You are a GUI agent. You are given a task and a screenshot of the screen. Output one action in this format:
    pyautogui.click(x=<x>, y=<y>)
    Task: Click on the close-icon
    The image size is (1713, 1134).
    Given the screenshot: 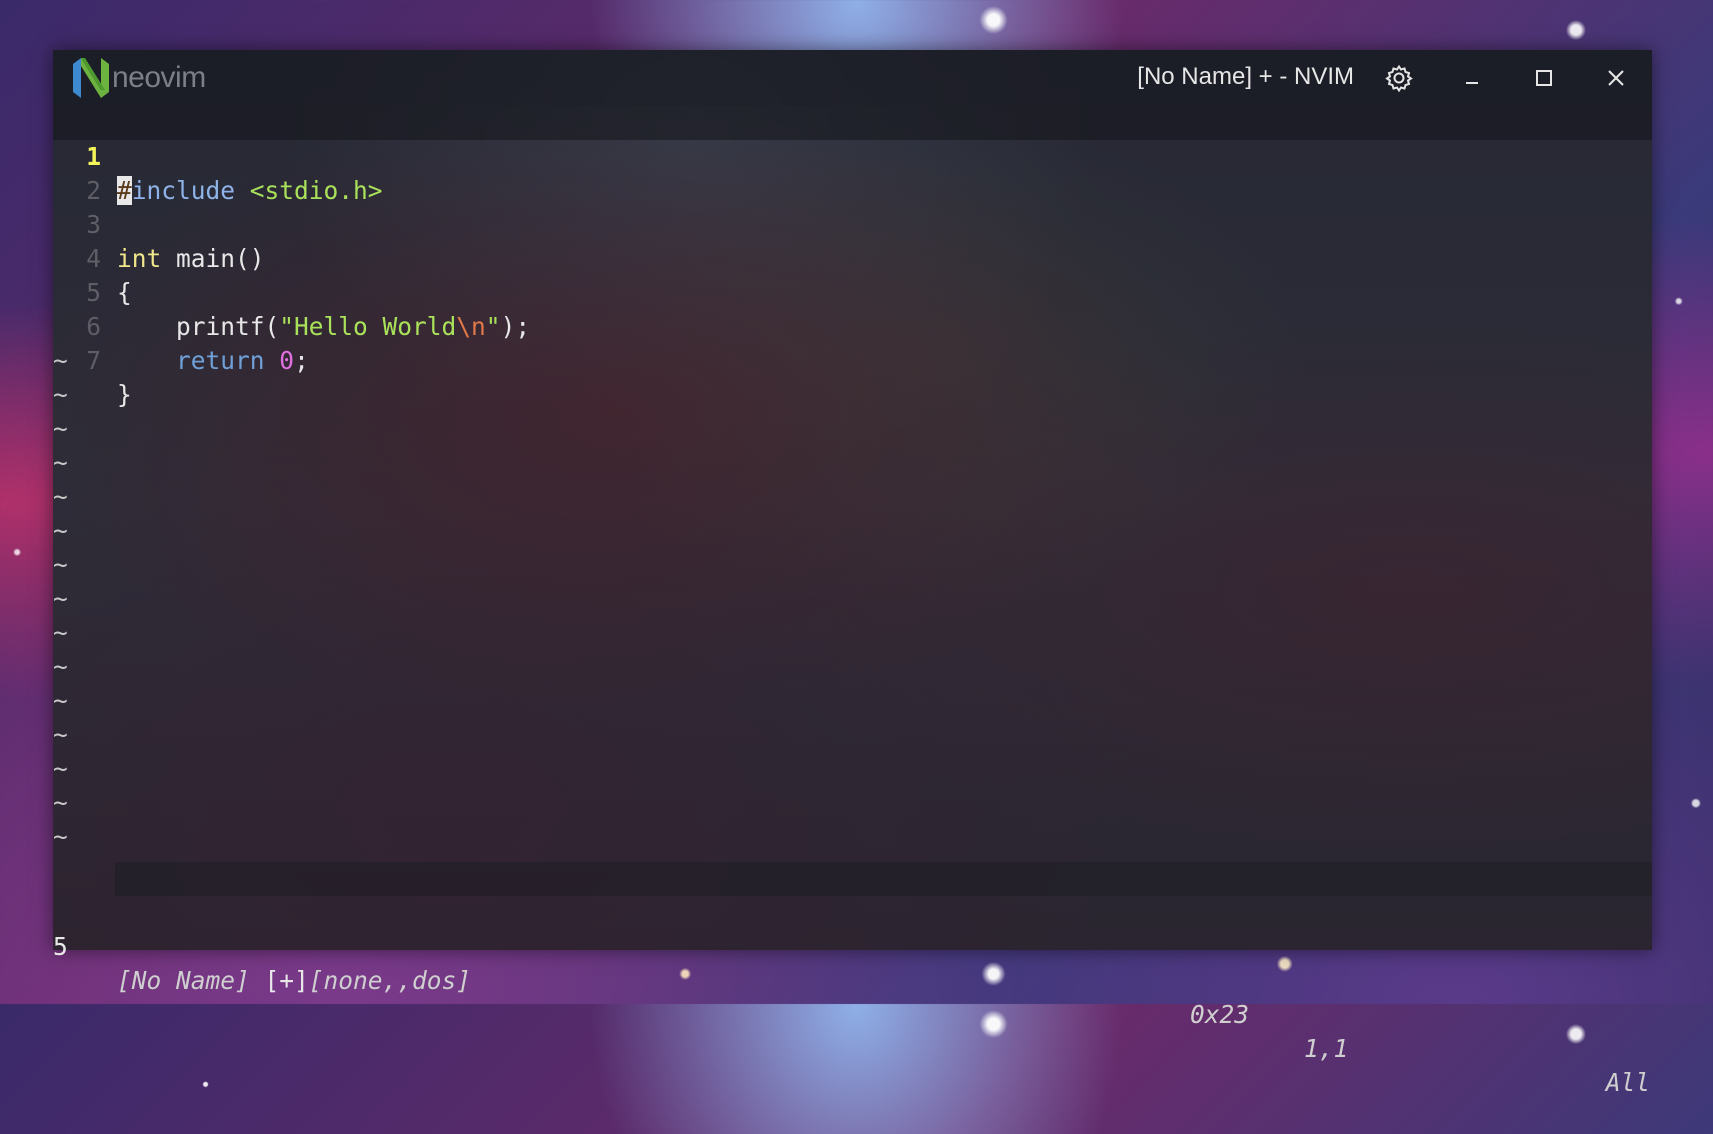 What is the action you would take?
    pyautogui.click(x=1616, y=78)
    